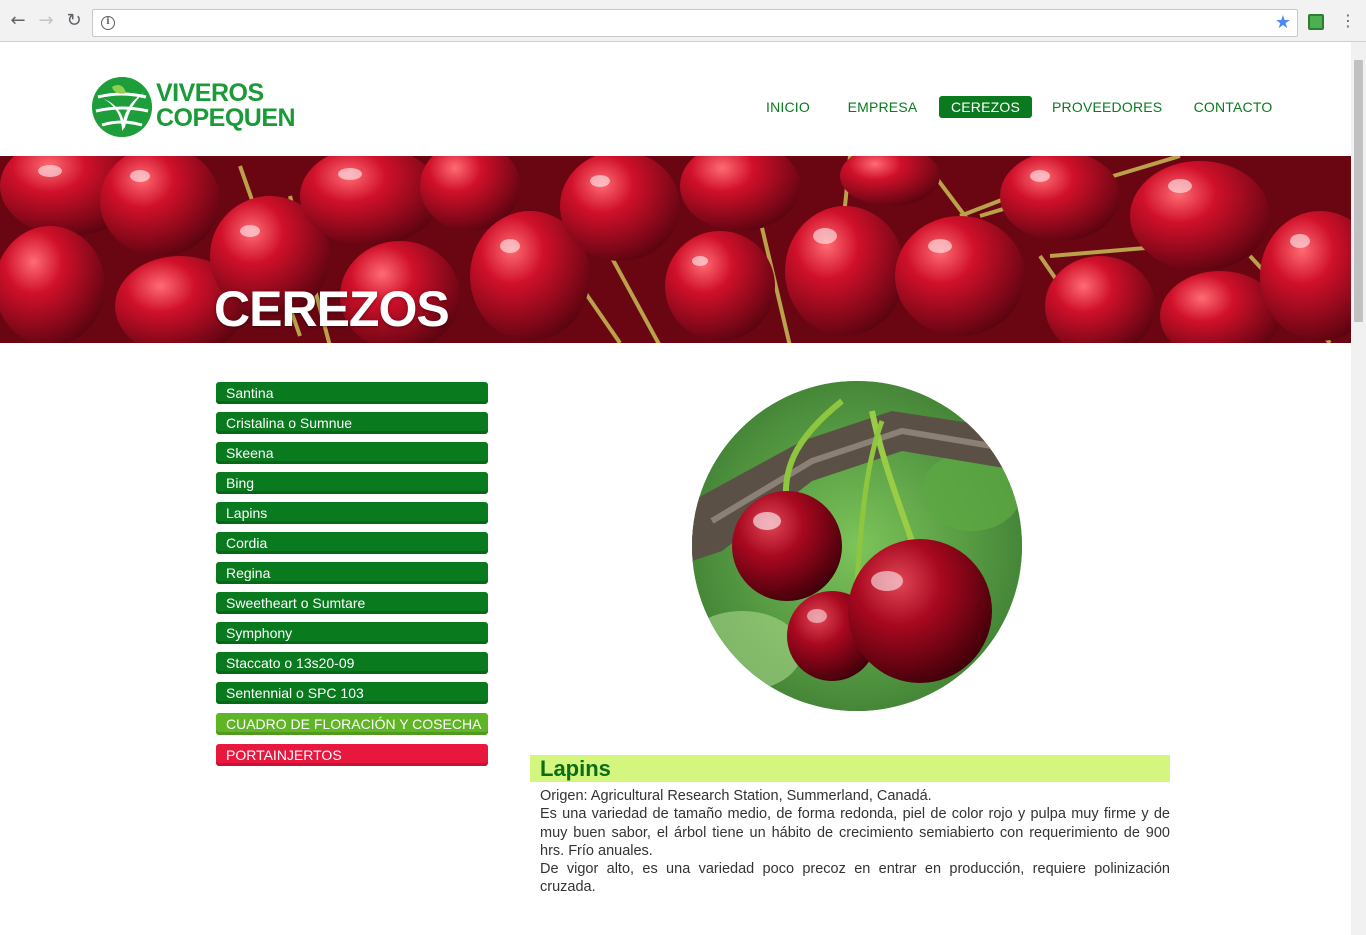 The height and width of the screenshot is (935, 1366). I want to click on sidebar-item-regina: Regina, so click(352, 573).